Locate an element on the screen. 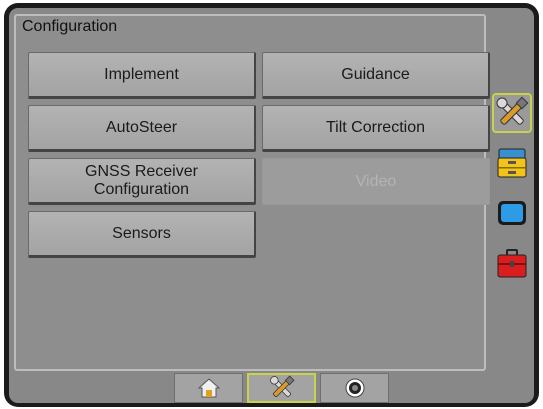 This screenshot has width=543, height=409. file-cabinet-icon is located at coordinates (512, 163).